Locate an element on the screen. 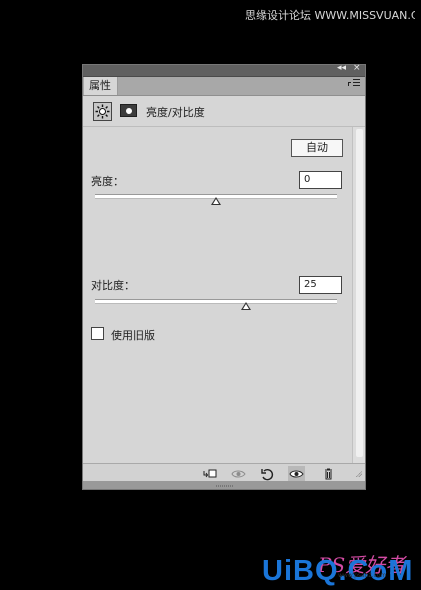  scrollbar-thumb is located at coordinates (359, 293).